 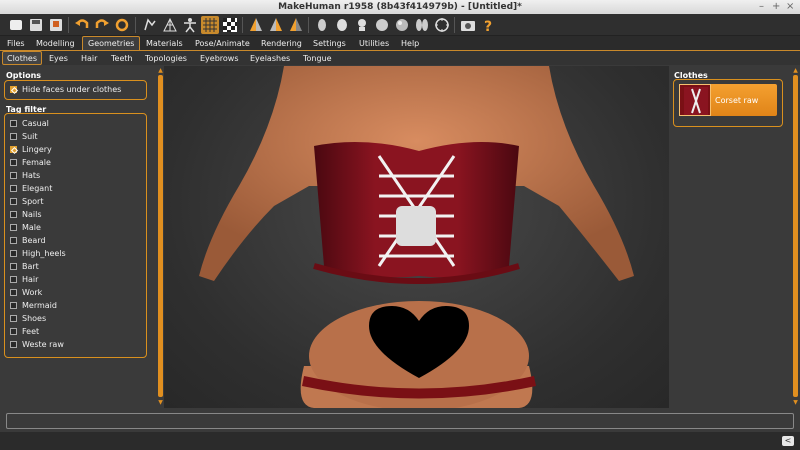 What do you see at coordinates (39, 305) in the screenshot?
I see `tag-label: Mermaid` at bounding box center [39, 305].